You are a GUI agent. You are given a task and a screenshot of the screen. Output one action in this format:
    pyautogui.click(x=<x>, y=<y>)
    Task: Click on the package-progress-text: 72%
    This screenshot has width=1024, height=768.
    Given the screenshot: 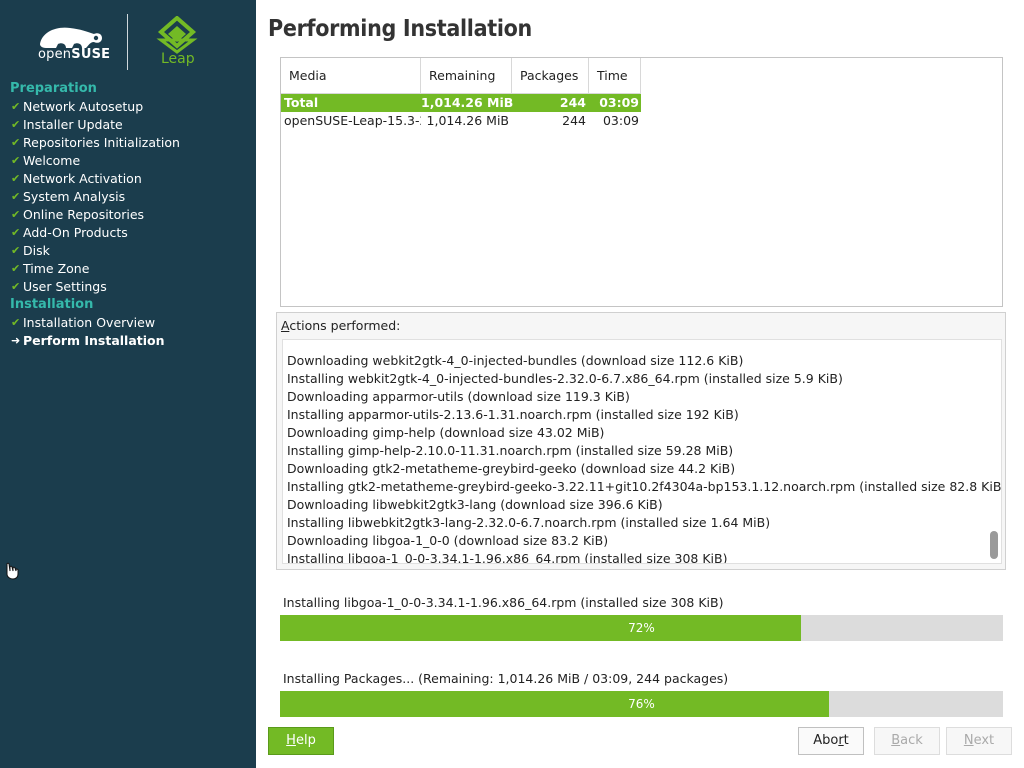 What is the action you would take?
    pyautogui.click(x=641, y=628)
    